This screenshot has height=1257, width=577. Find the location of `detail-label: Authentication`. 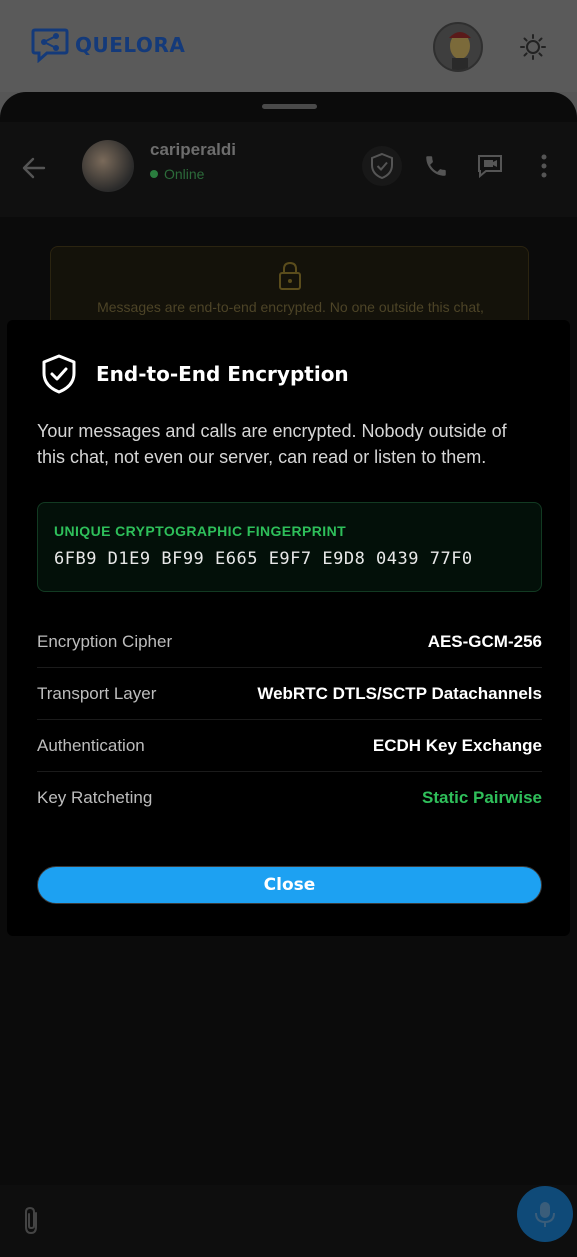

detail-label: Authentication is located at coordinates (91, 745).